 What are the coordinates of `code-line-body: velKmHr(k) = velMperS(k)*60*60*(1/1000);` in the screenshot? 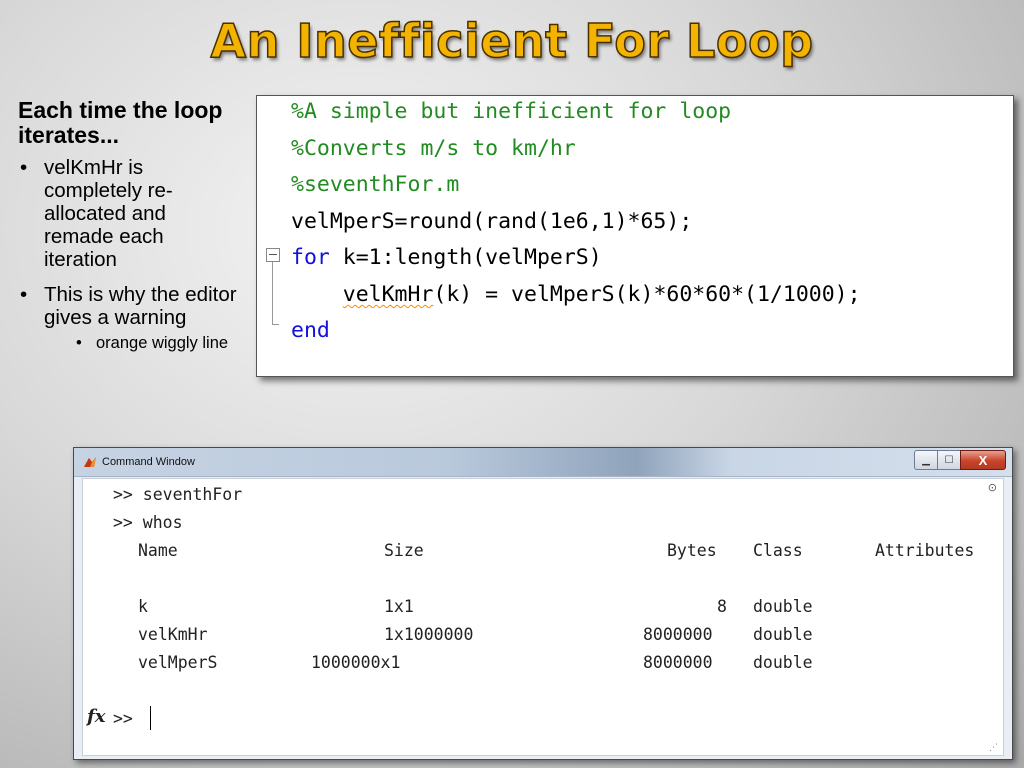 It's located at (576, 295).